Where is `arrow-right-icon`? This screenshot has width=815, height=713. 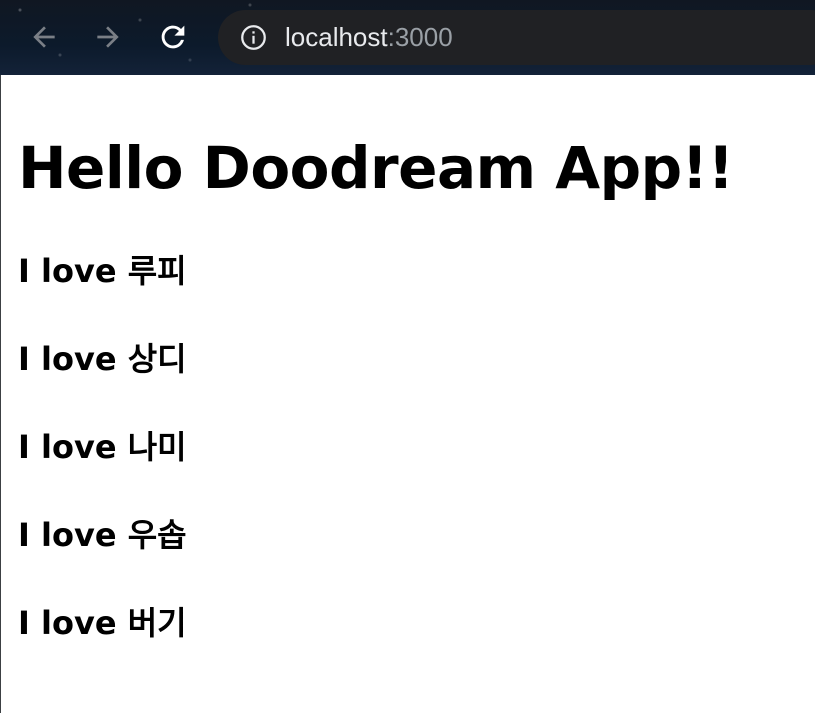 arrow-right-icon is located at coordinates (108, 37).